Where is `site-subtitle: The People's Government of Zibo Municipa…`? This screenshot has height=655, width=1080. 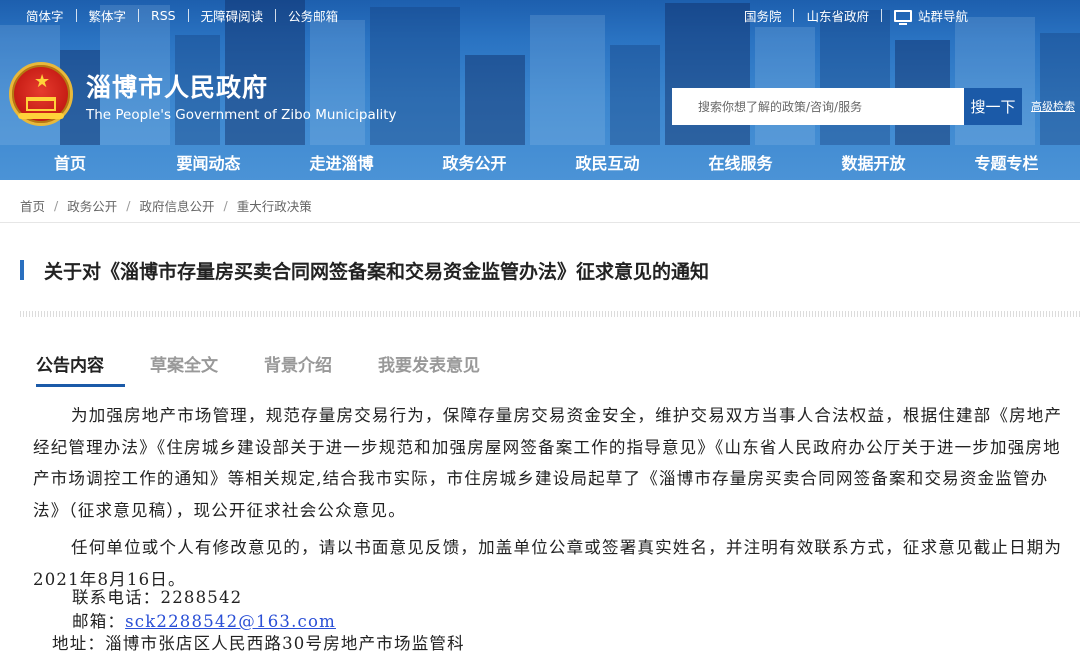 site-subtitle: The People's Government of Zibo Municipa… is located at coordinates (241, 115).